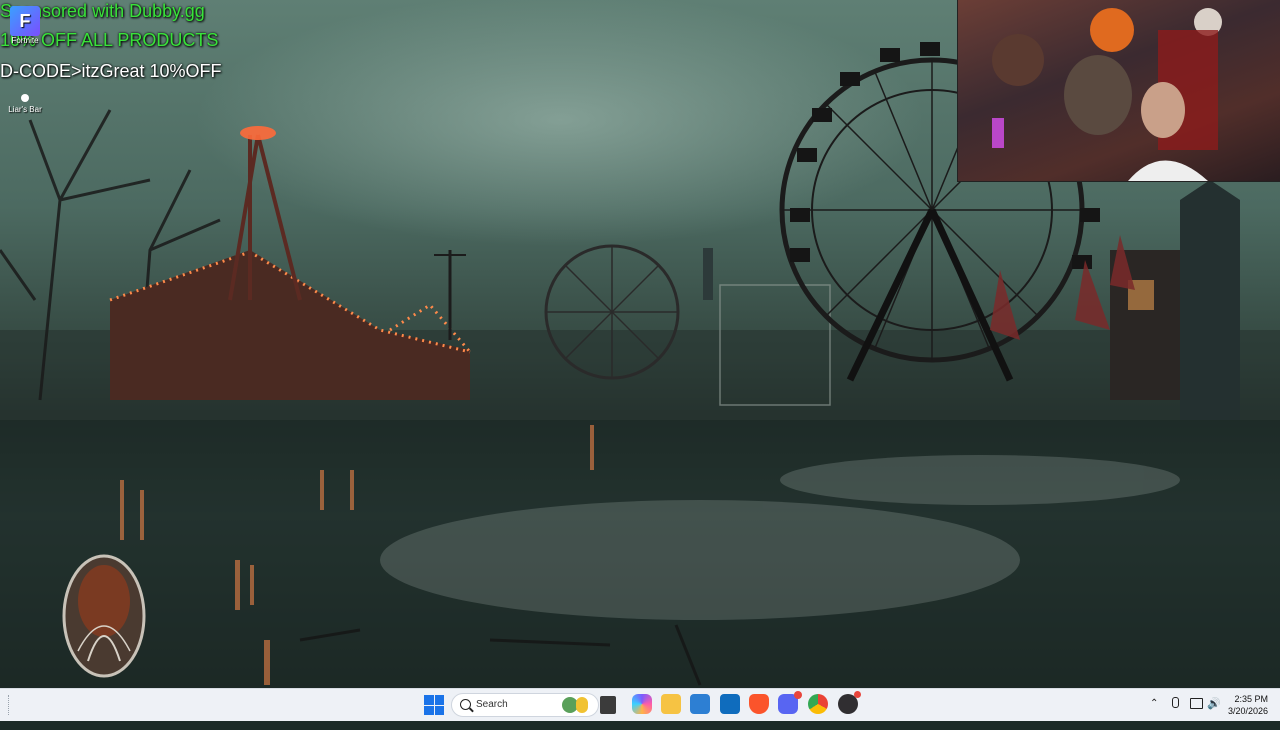 This screenshot has height=730, width=1280. Describe the element at coordinates (1251, 699) in the screenshot. I see `clock-time: 2:35 PM` at that location.